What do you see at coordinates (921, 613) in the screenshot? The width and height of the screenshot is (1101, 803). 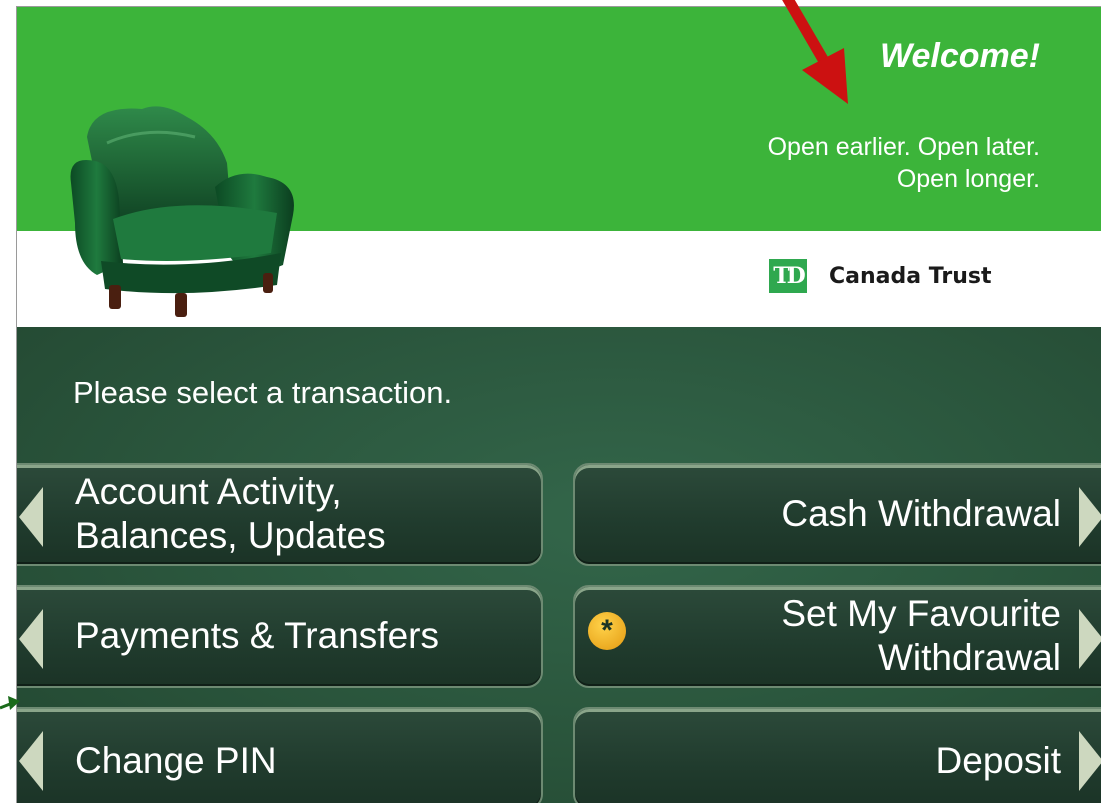 I see `favourite-line-1: Set My Favourite` at bounding box center [921, 613].